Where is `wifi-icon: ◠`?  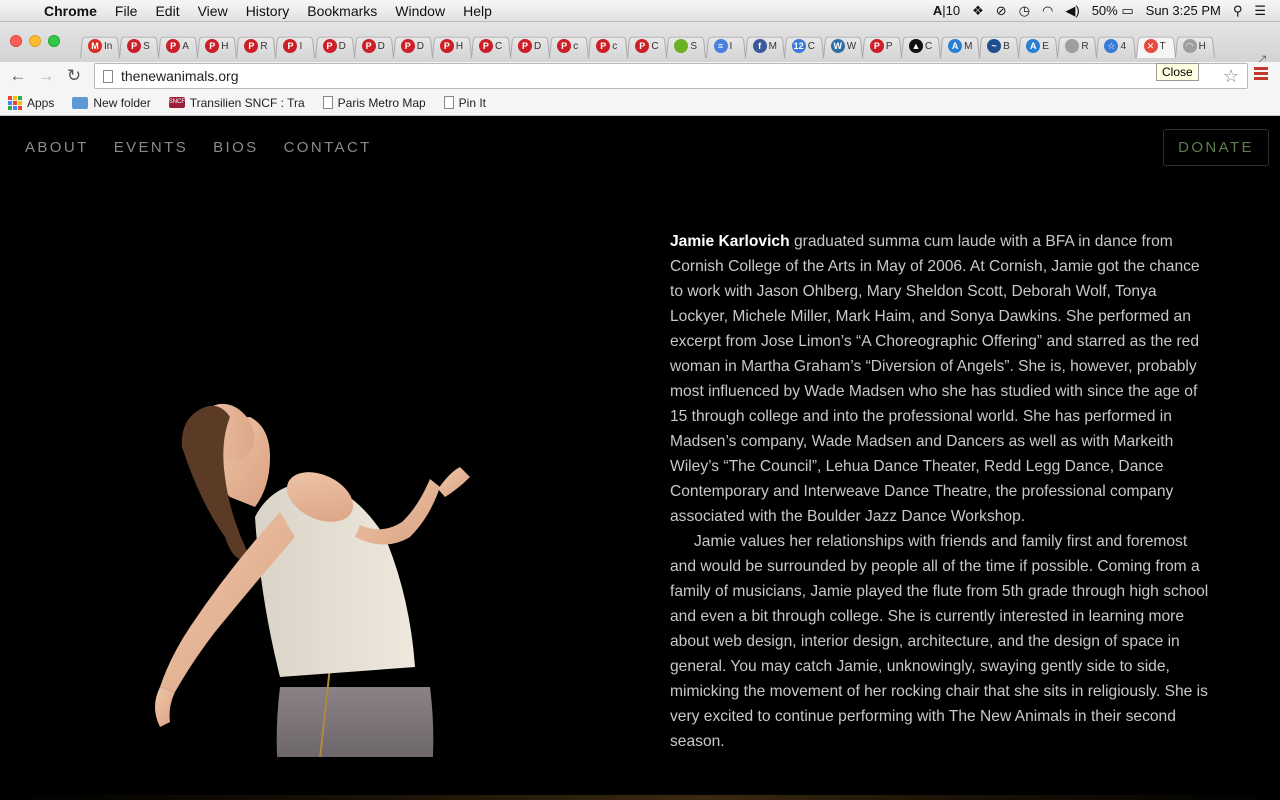 wifi-icon: ◠ is located at coordinates (1047, 11).